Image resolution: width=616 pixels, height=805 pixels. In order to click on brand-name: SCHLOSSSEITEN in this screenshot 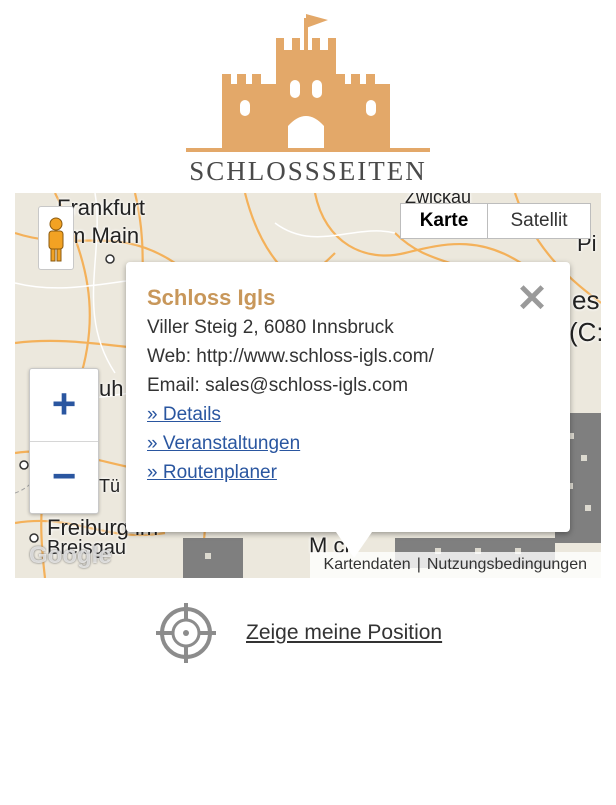, I will do `click(308, 171)`.